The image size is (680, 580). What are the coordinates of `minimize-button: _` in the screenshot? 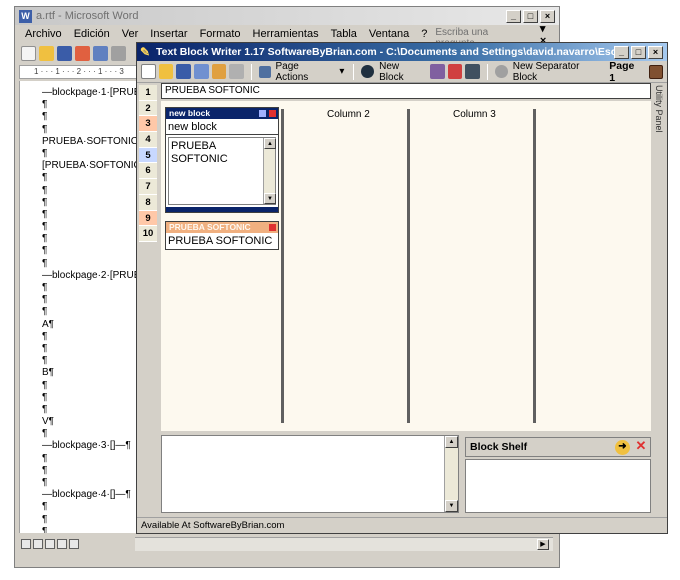 It's located at (513, 16).